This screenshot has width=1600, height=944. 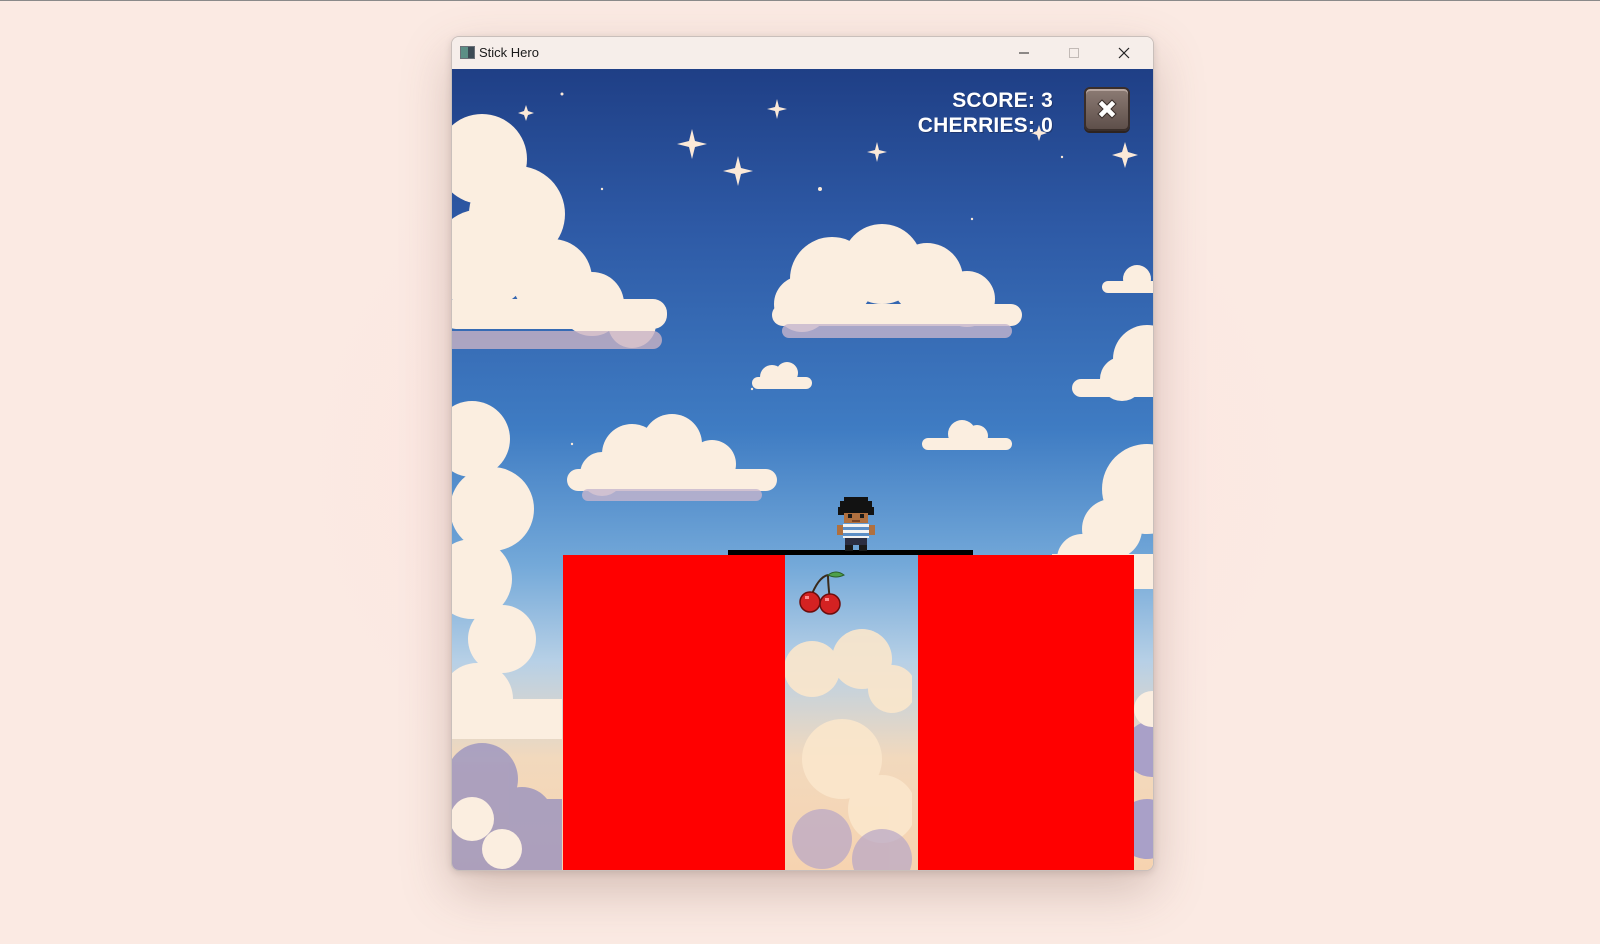 I want to click on cloud-lower-left, so click(x=507, y=635).